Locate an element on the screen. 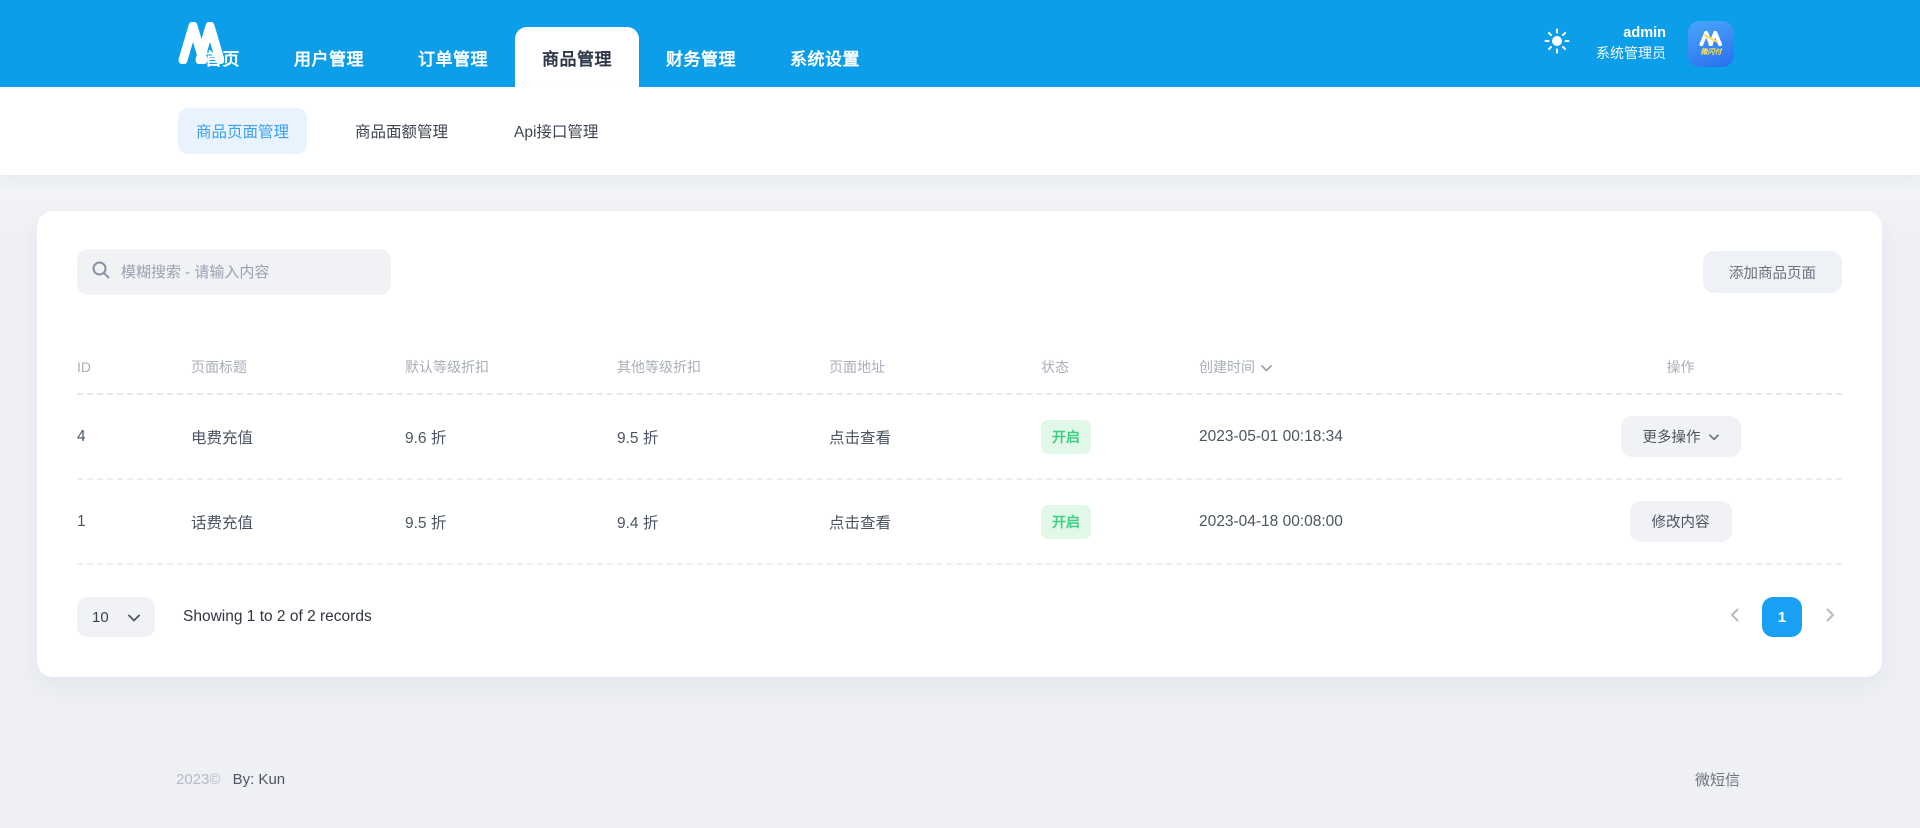 This screenshot has width=1920, height=828. nav-item-orders: 订单管理 is located at coordinates (453, 57).